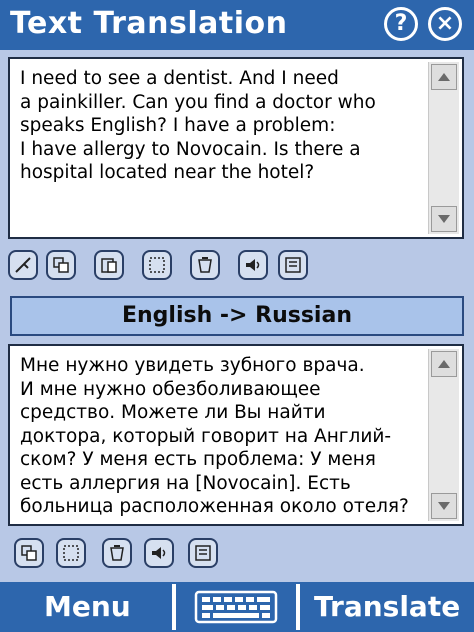 The width and height of the screenshot is (474, 632). I want to click on menu-button: Menu, so click(87, 607).